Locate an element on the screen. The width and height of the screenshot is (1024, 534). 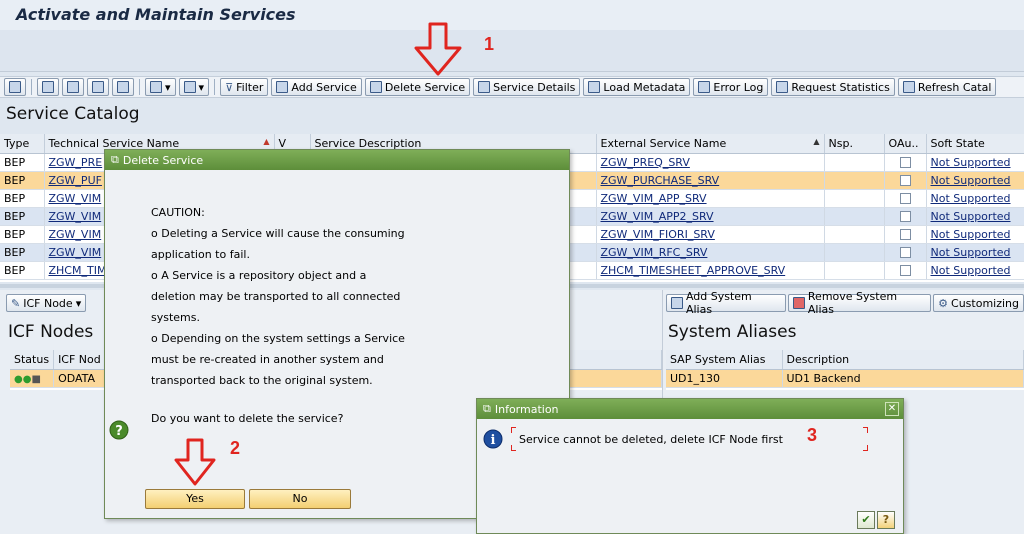
col-external-service-name: External Service Name ▲ is located at coordinates (710, 144).